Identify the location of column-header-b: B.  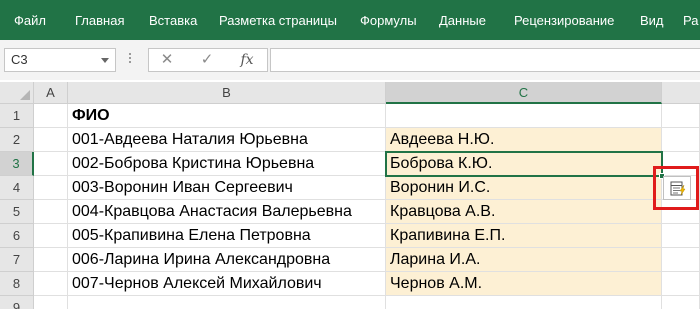
(227, 93).